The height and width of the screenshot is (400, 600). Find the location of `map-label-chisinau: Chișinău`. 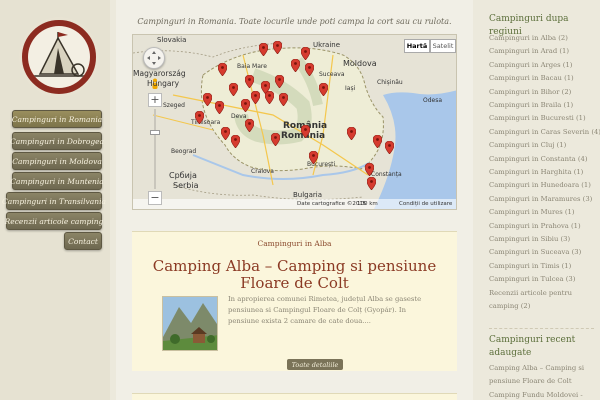

map-label-chisinau: Chișinău is located at coordinates (390, 82).